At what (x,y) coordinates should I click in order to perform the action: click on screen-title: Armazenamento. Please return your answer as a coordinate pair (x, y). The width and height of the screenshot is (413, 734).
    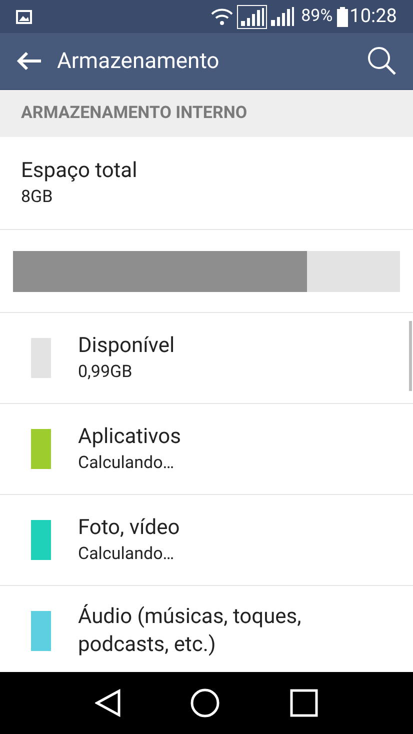
    Looking at the image, I should click on (138, 62).